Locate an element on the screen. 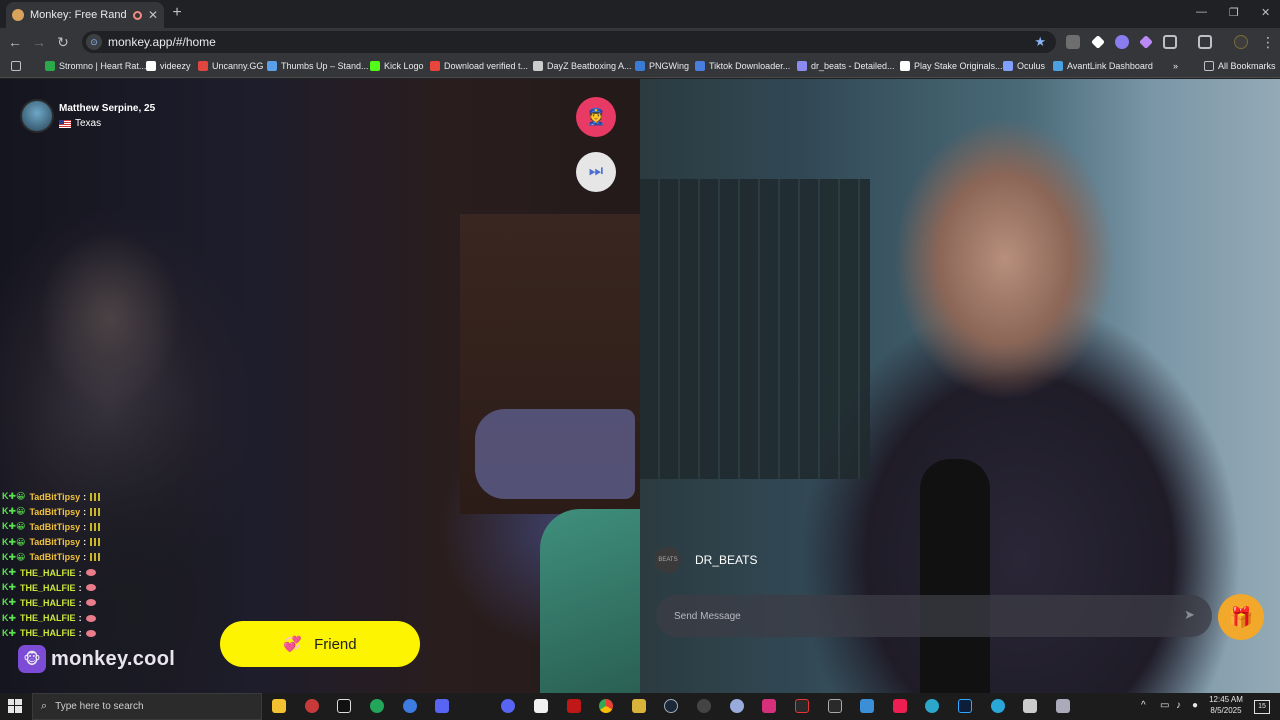 This screenshot has height=720, width=1280. bookmark-item: AvantLink Dashboard is located at coordinates (1103, 66).